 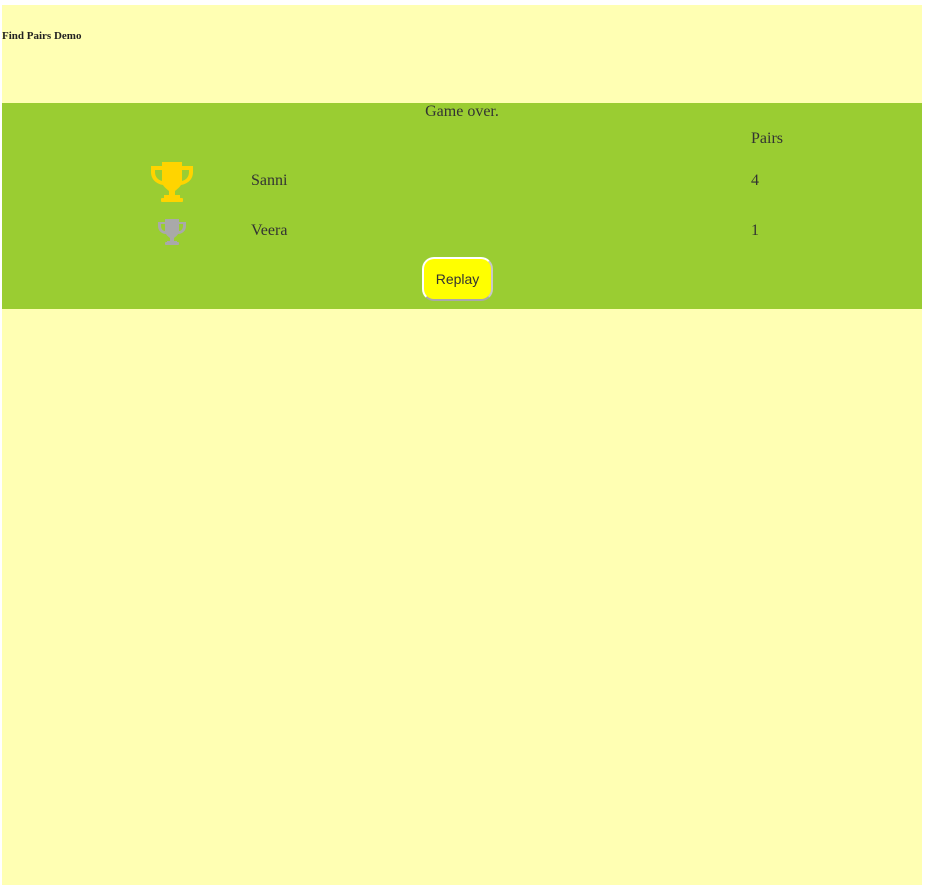 What do you see at coordinates (462, 181) in the screenshot?
I see `player-row-sanni: Sanni 4` at bounding box center [462, 181].